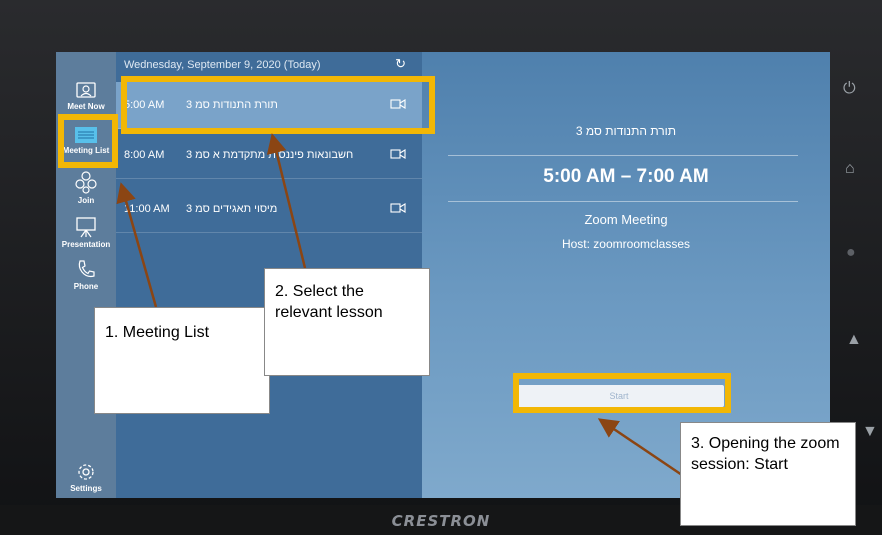  Describe the element at coordinates (347, 322) in the screenshot. I see `callout-step-2: 2. Select the relevant lesson` at that location.